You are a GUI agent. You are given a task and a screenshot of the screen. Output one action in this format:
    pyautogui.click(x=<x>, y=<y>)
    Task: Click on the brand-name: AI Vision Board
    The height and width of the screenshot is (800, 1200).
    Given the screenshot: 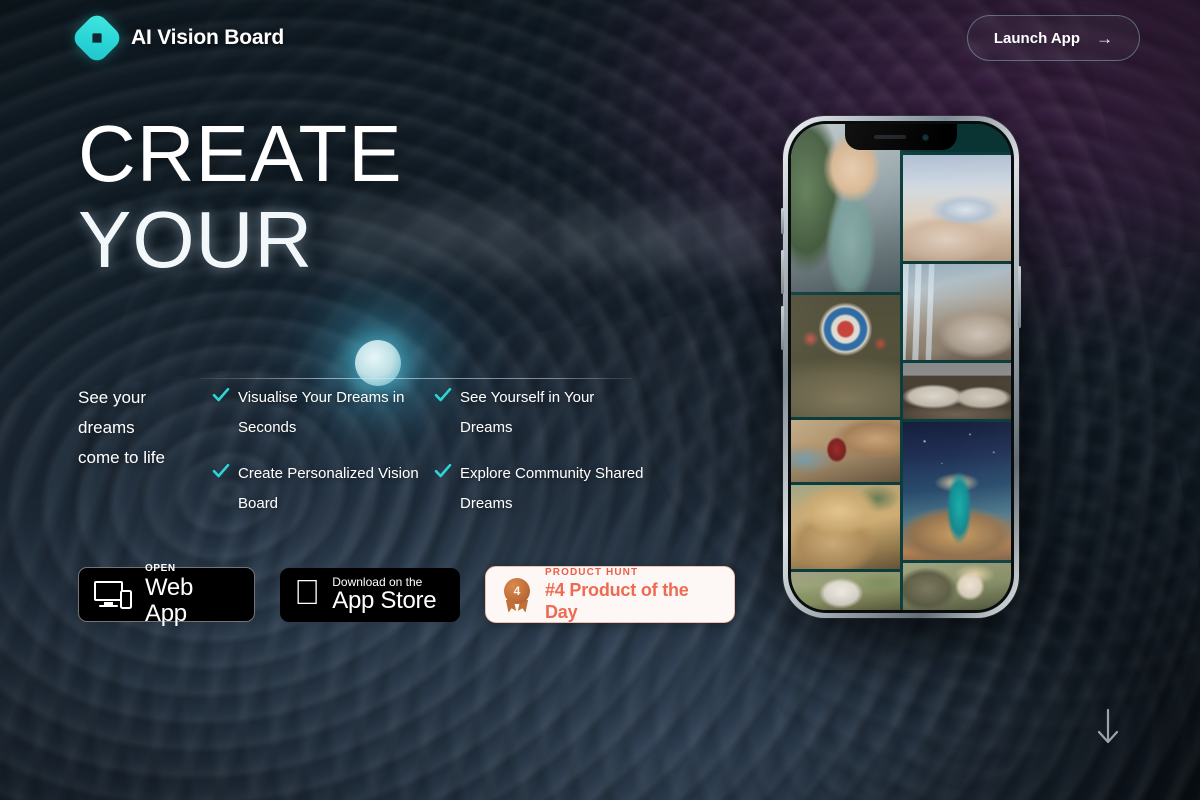 What is the action you would take?
    pyautogui.click(x=207, y=37)
    